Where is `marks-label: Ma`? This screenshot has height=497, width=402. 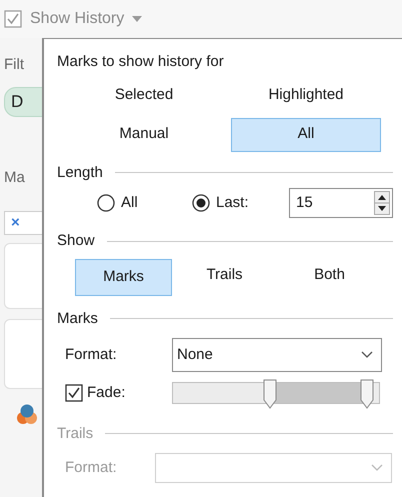
marks-label: Ma is located at coordinates (15, 178).